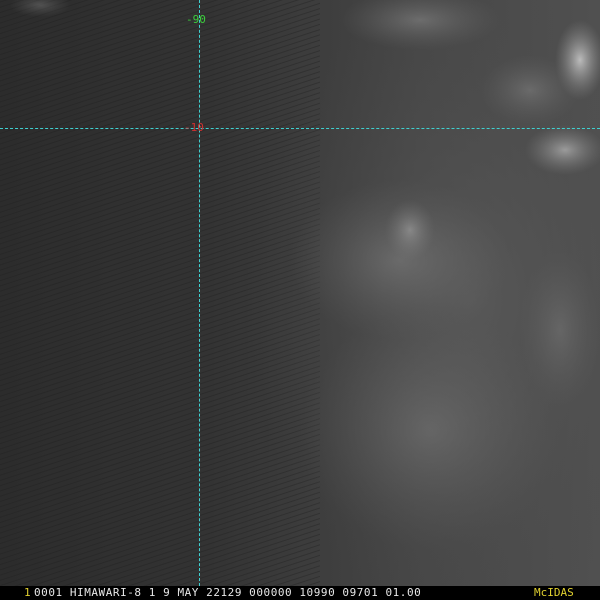 The width and height of the screenshot is (600, 600). Describe the element at coordinates (27, 592) in the screenshot. I see `frame-number: 1` at that location.